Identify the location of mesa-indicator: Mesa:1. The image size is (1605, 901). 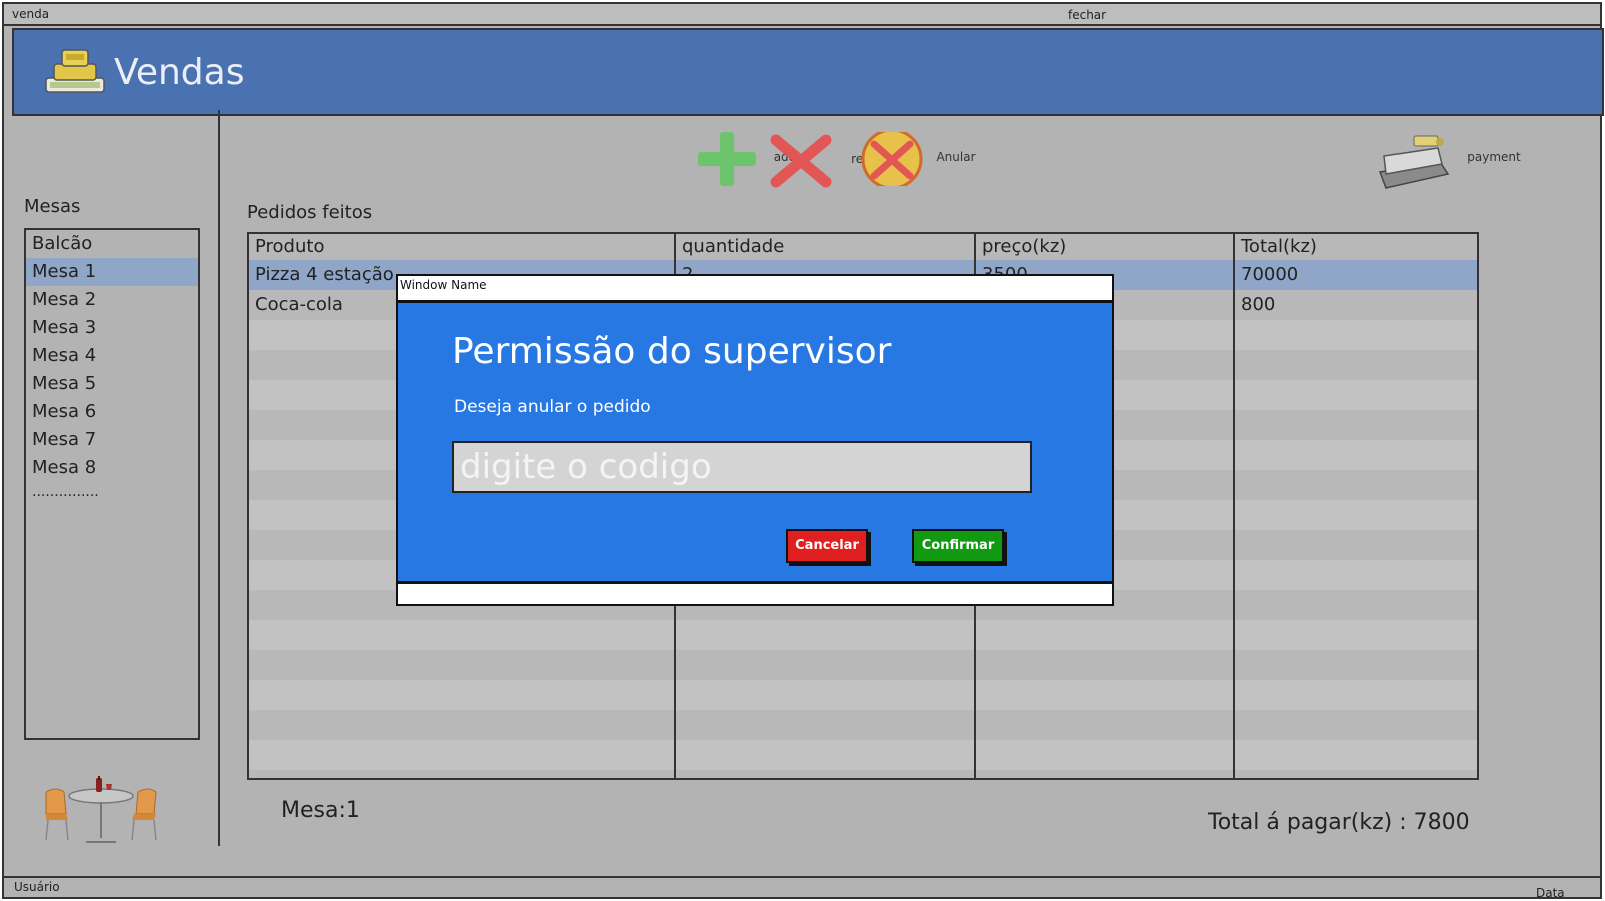
(320, 810).